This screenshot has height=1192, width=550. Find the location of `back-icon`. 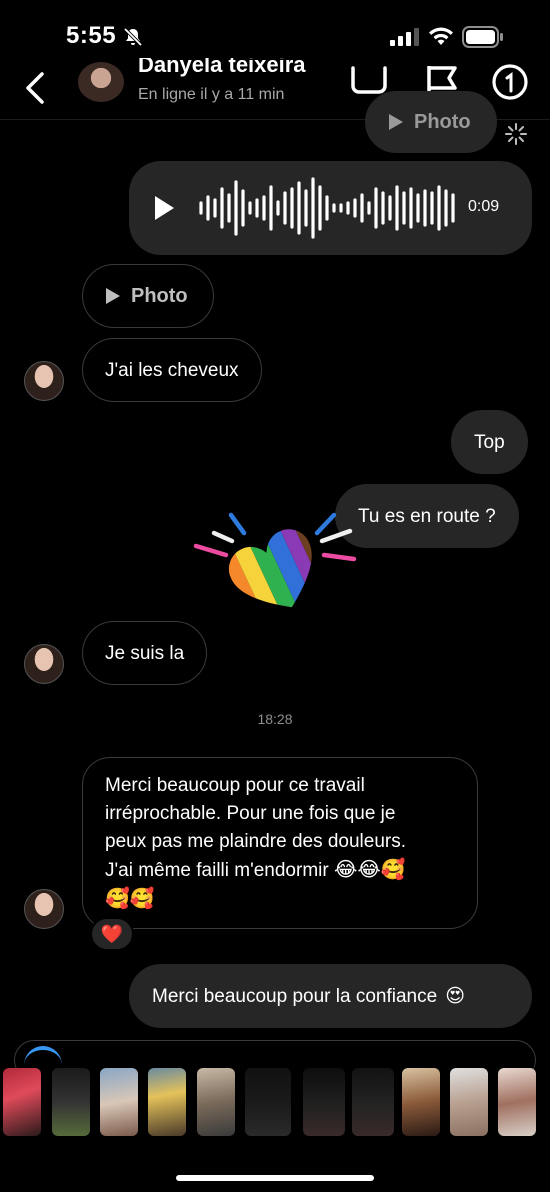

back-icon is located at coordinates (35, 86).